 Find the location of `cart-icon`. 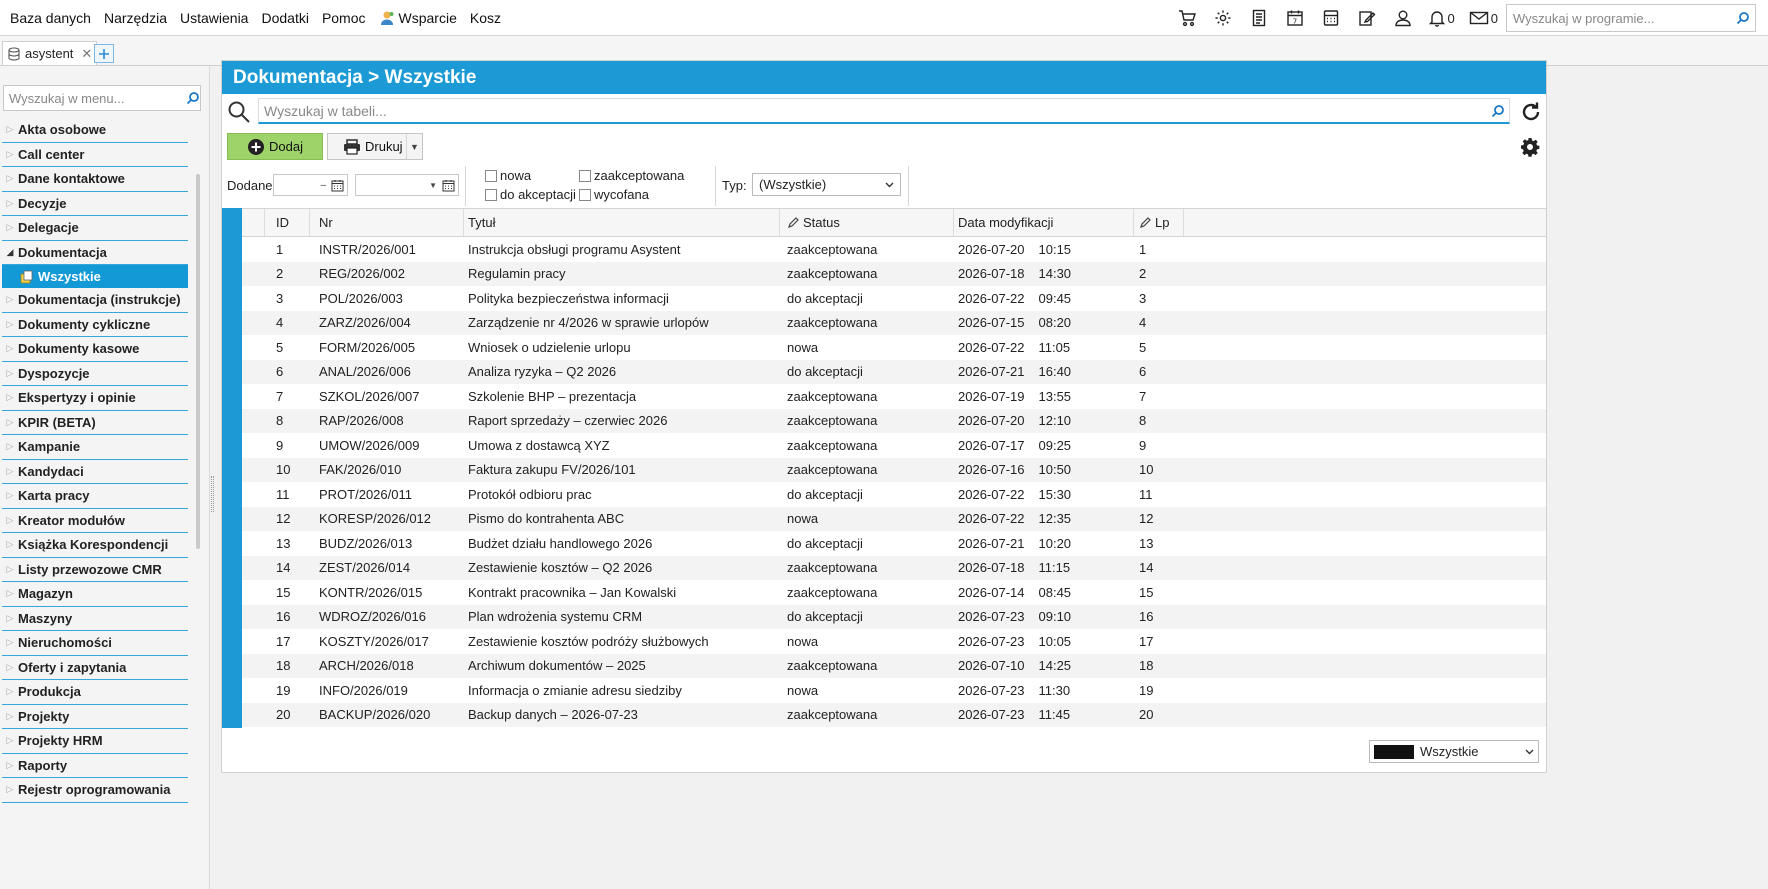

cart-icon is located at coordinates (1187, 18).